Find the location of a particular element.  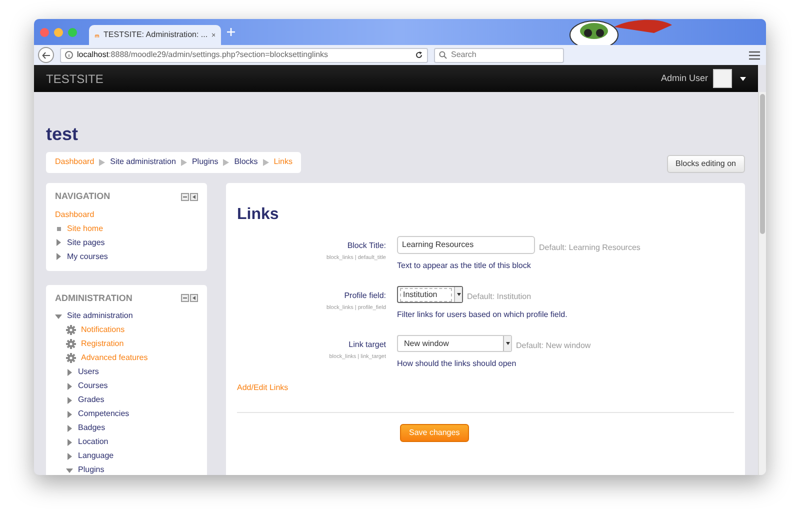

site-brand: TESTSITE is located at coordinates (75, 79).